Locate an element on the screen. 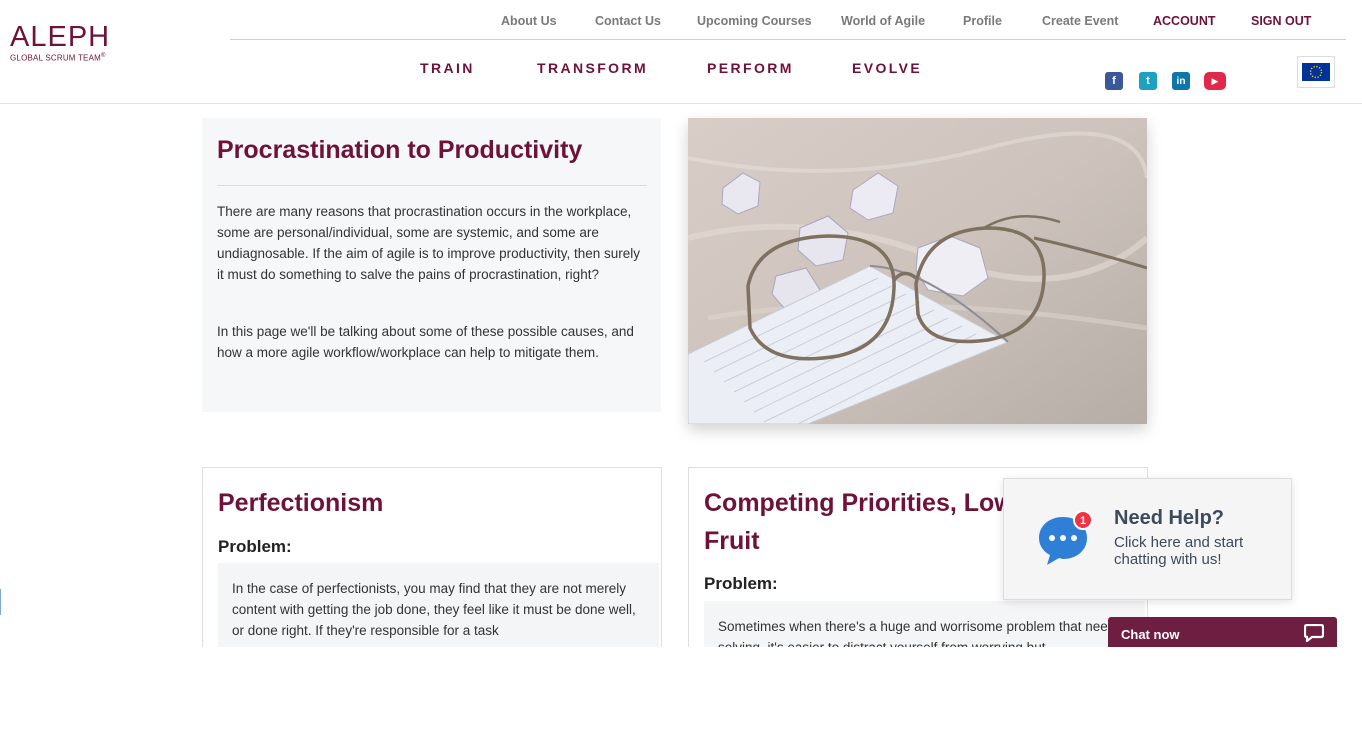 The image size is (1362, 736). help-text: Click here and start chatting with us! is located at coordinates (1179, 551).